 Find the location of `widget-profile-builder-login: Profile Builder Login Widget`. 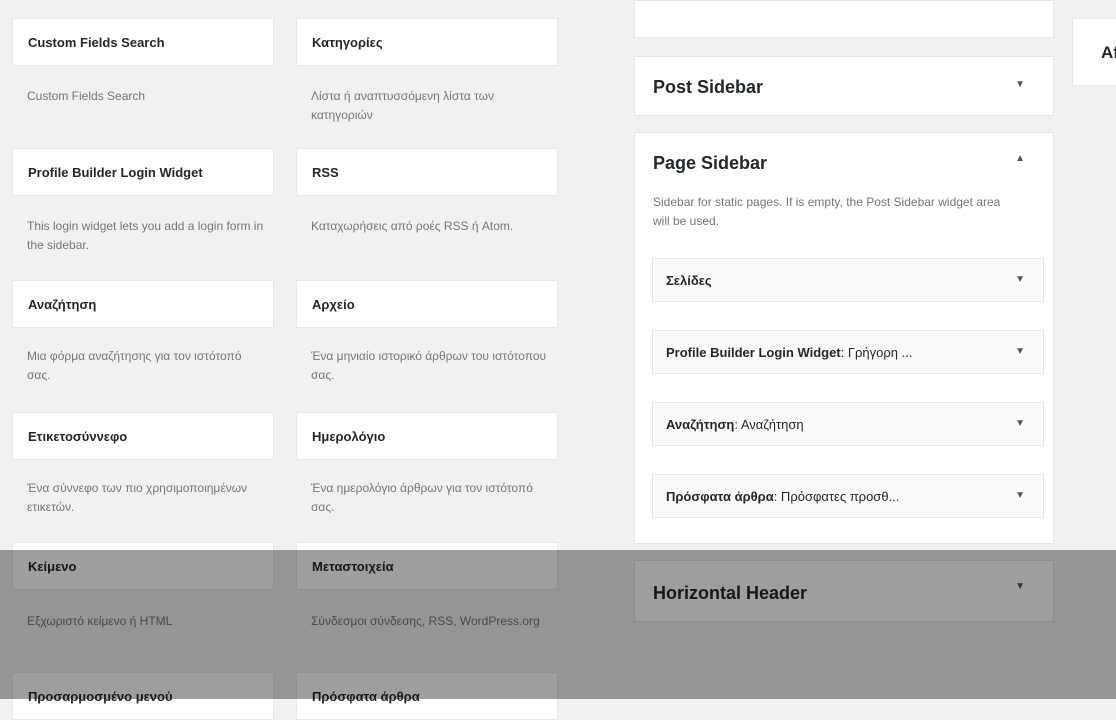

widget-profile-builder-login: Profile Builder Login Widget is located at coordinates (143, 172).